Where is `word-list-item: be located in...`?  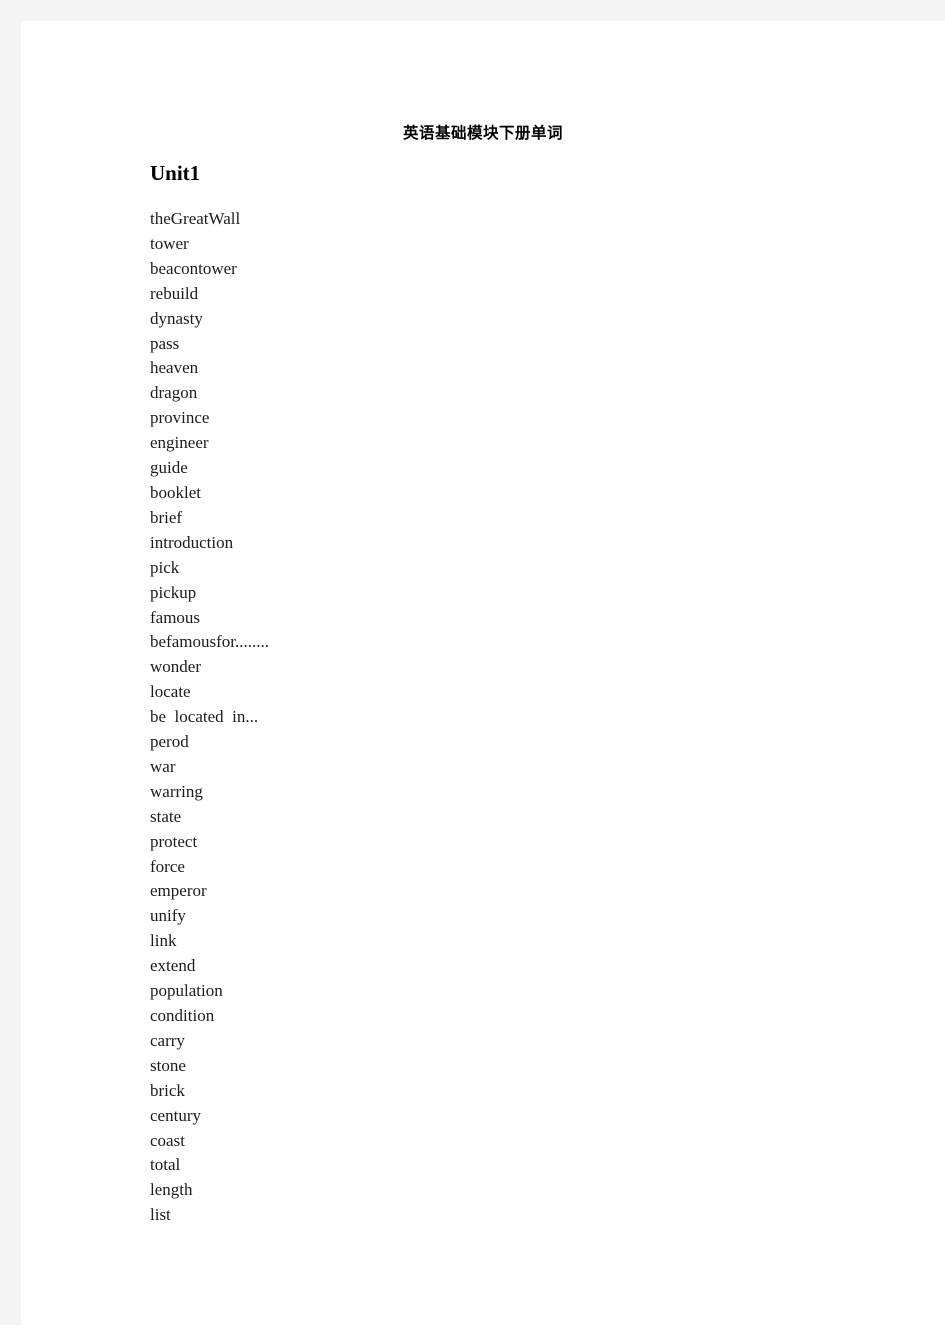 word-list-item: be located in... is located at coordinates (204, 717).